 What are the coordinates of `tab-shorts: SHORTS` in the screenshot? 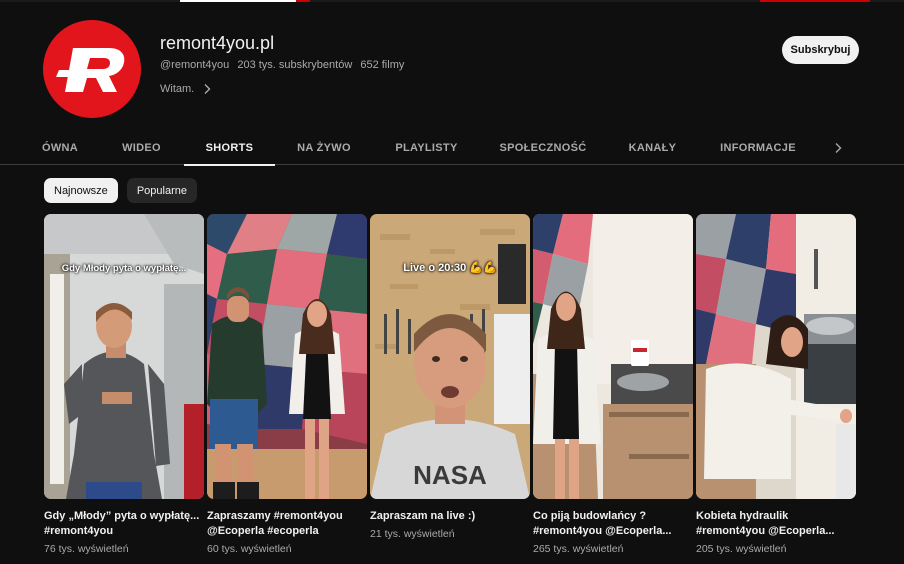 It's located at (229, 148).